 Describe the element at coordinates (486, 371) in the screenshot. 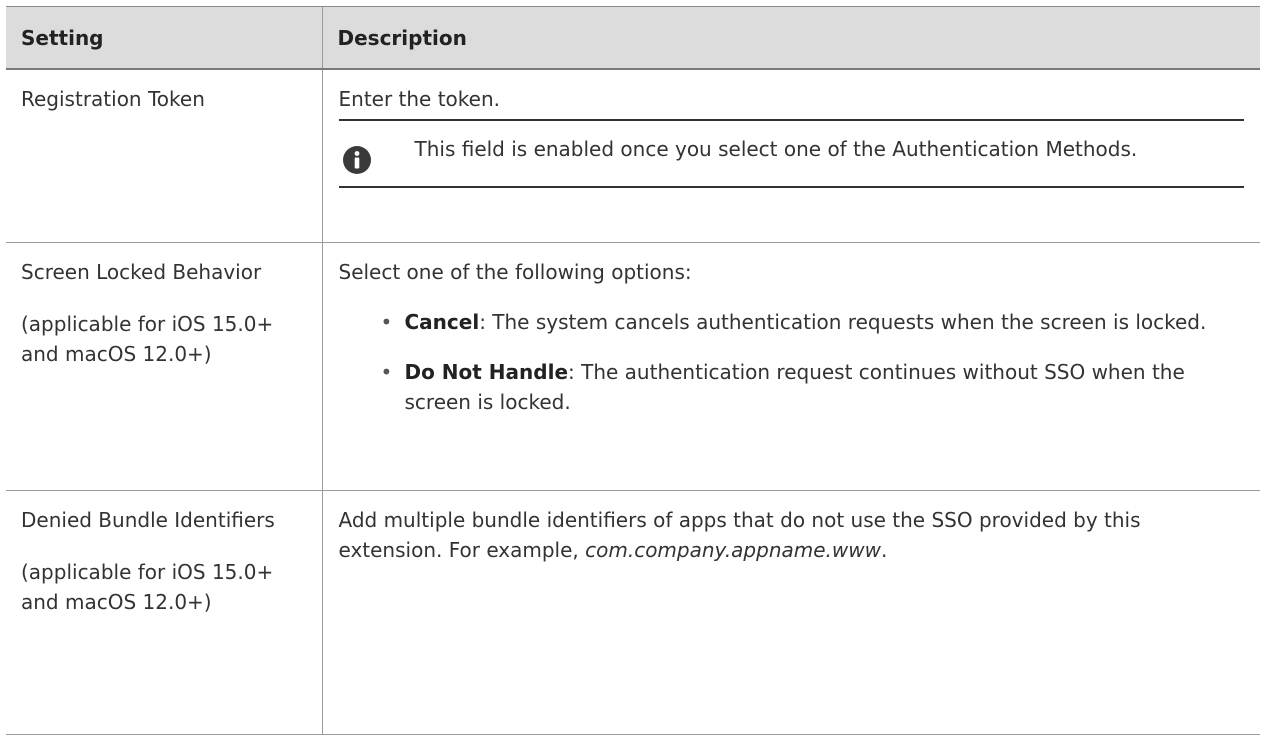

I see `option-term: Do Not Handle` at that location.